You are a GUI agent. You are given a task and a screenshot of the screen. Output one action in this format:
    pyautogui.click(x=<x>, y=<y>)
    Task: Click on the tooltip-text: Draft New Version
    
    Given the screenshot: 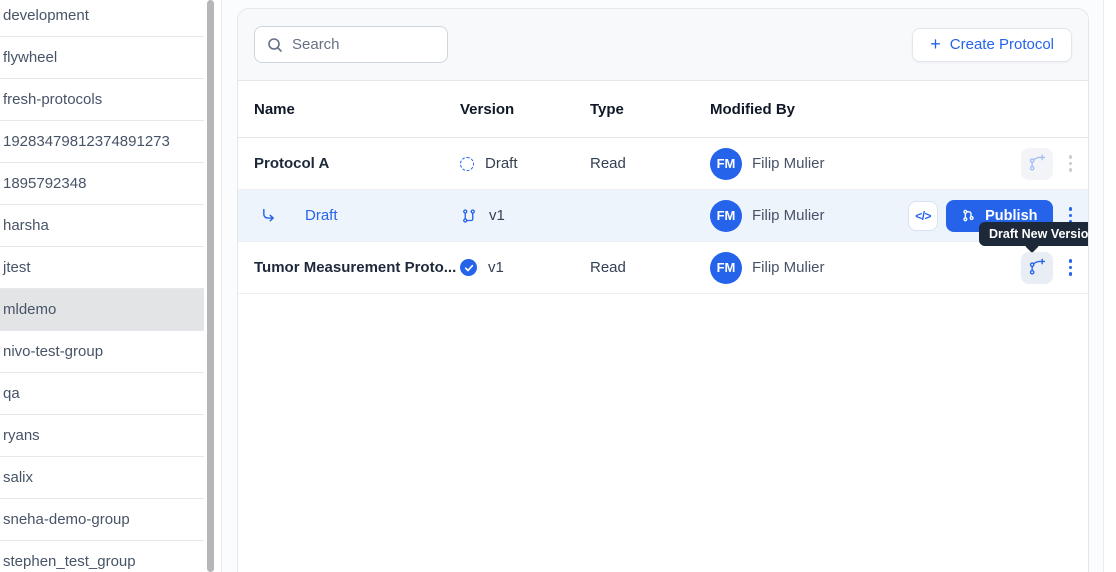 What is the action you would take?
    pyautogui.click(x=1039, y=234)
    